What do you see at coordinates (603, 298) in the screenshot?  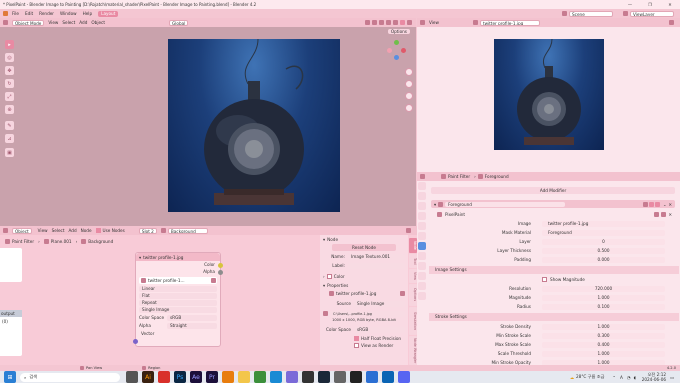 I see `magnitude-field: 1.000` at bounding box center [603, 298].